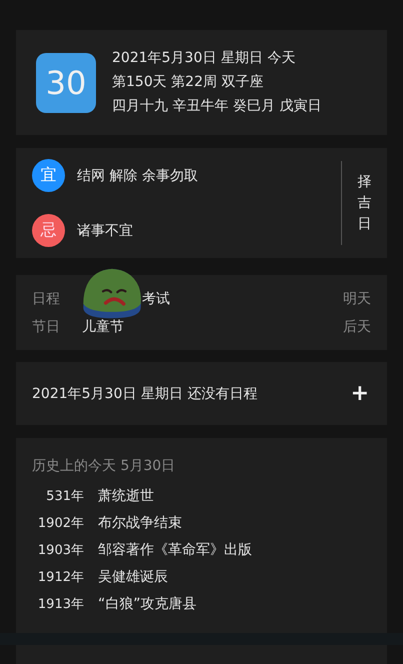  I want to click on history-event: 邹容著作《革命军》出版, so click(174, 550).